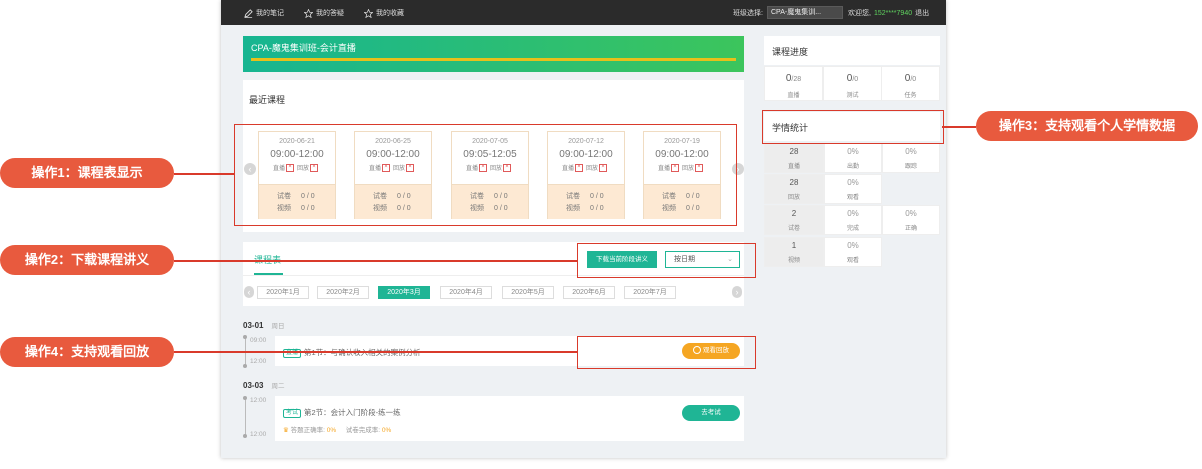  I want to click on nav-my-answers: 我的答疑, so click(324, 13).